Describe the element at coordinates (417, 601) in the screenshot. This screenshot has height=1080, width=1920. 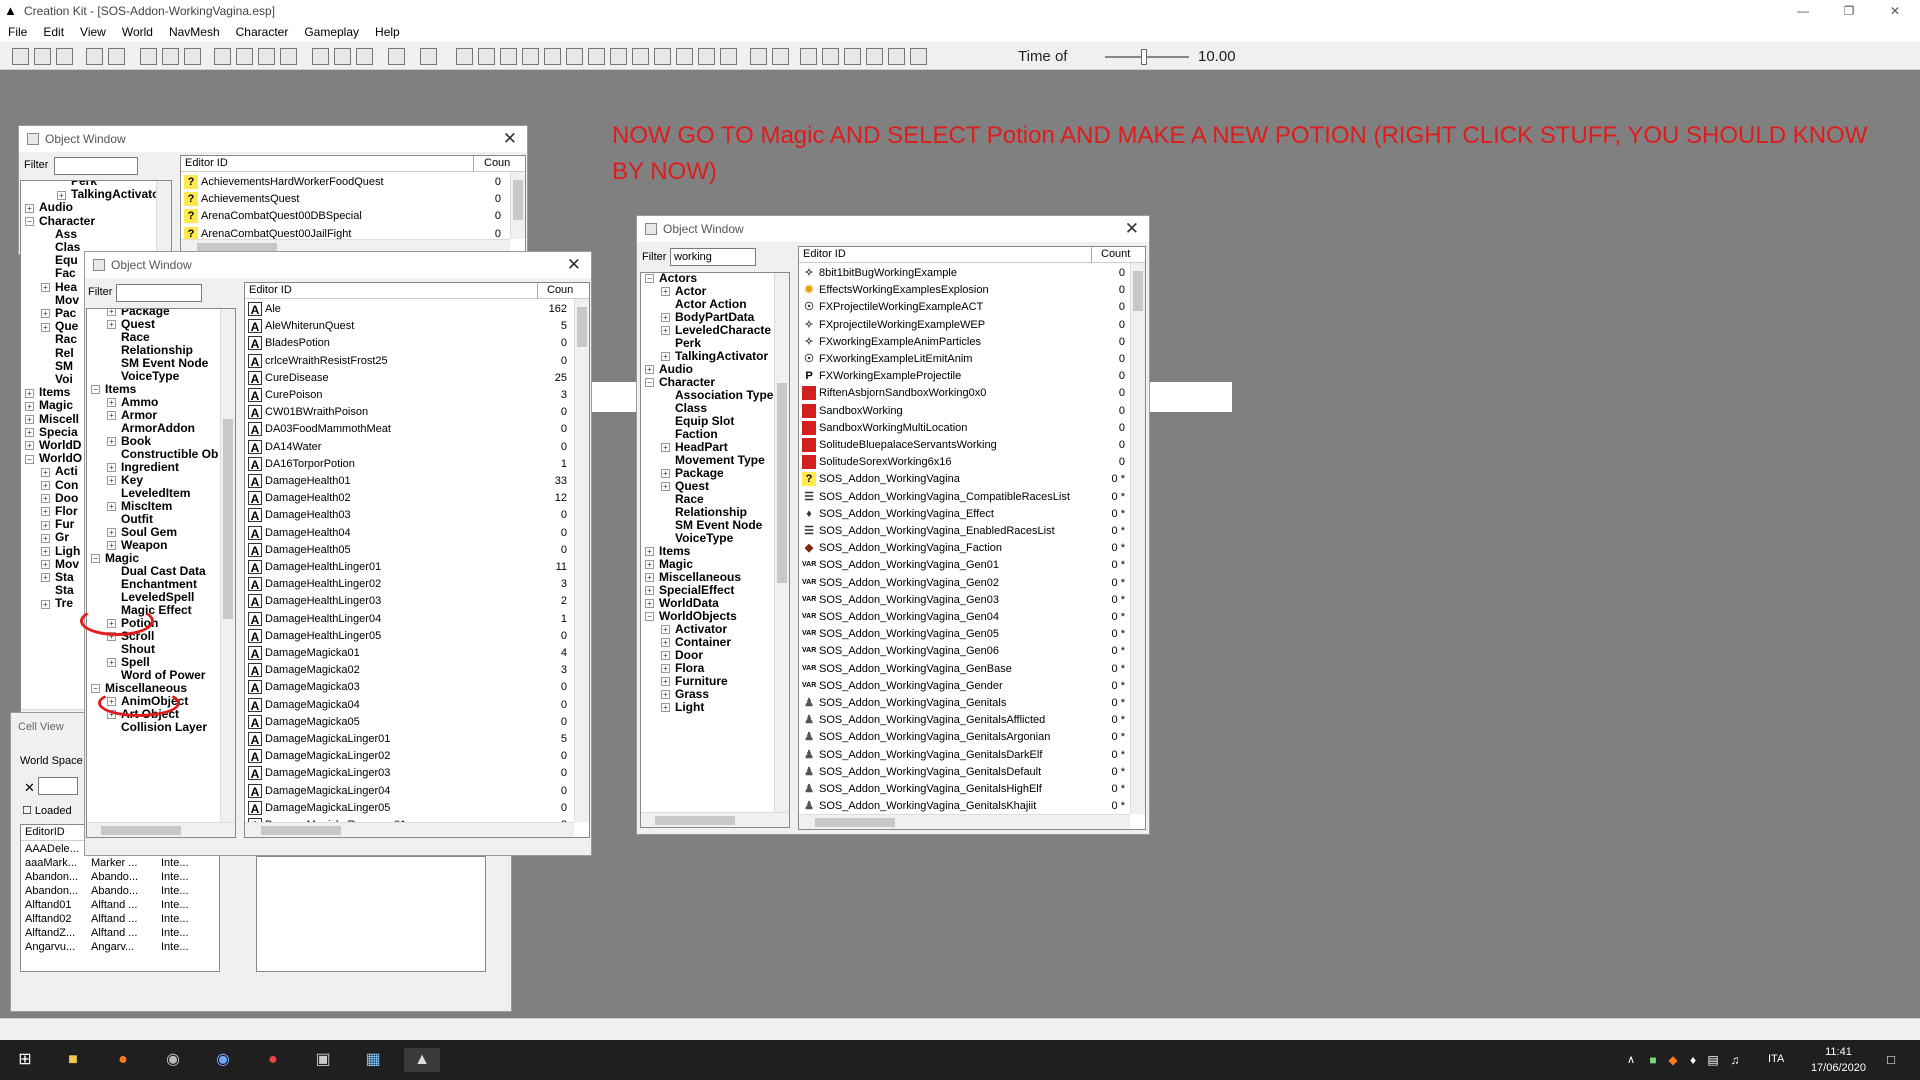
I see `list-row: A DamageHealthLinger03 2` at that location.